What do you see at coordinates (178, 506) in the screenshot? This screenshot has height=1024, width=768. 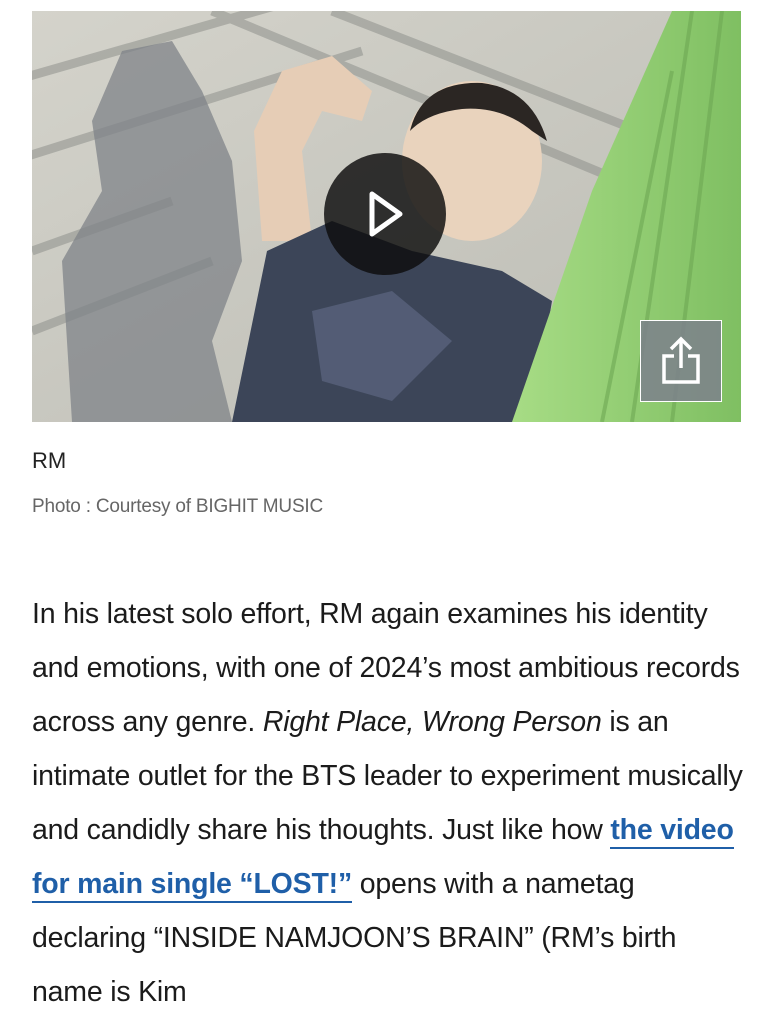 I see `photo-credit: Photo : Courtesy of BIGHIT MUSIC` at bounding box center [178, 506].